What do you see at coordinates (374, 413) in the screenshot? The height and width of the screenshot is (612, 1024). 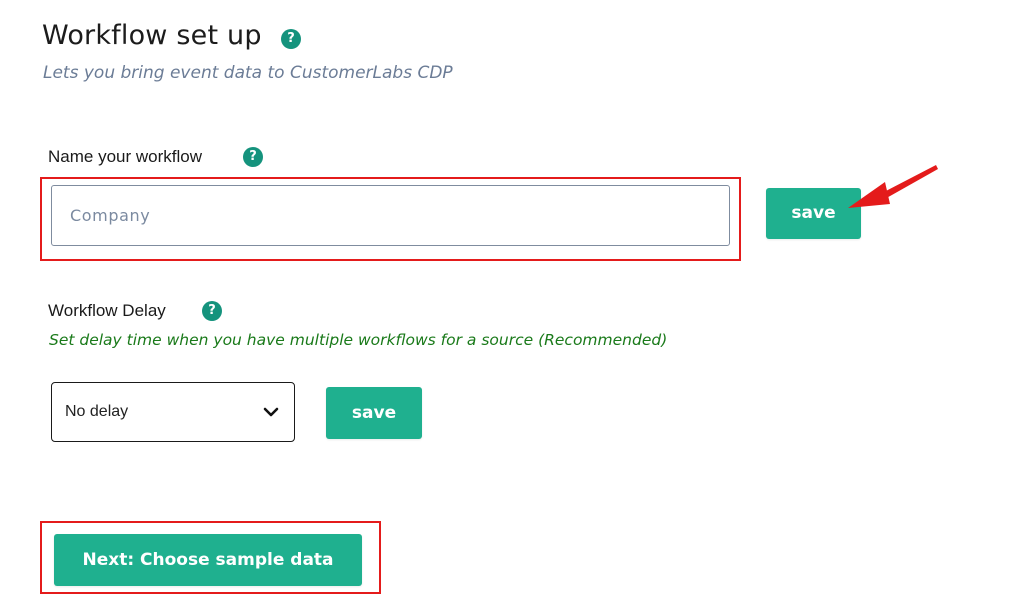 I see `save-delay-button: save` at bounding box center [374, 413].